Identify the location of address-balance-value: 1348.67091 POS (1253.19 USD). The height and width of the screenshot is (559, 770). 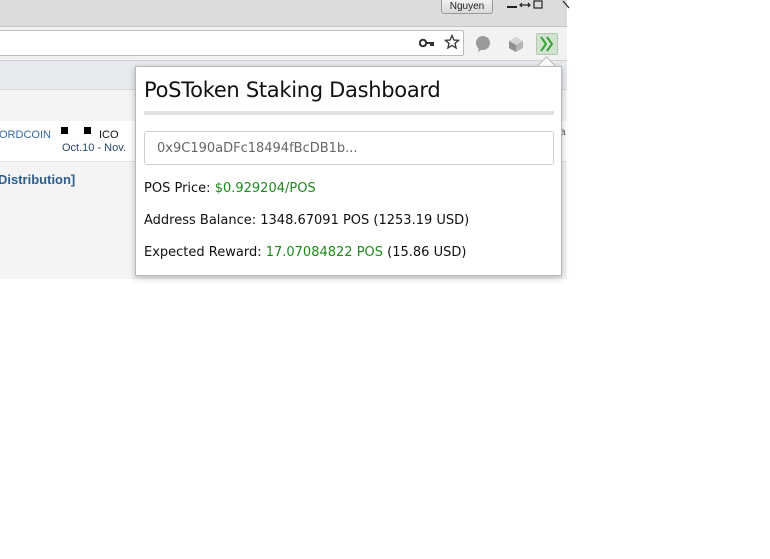
(365, 220).